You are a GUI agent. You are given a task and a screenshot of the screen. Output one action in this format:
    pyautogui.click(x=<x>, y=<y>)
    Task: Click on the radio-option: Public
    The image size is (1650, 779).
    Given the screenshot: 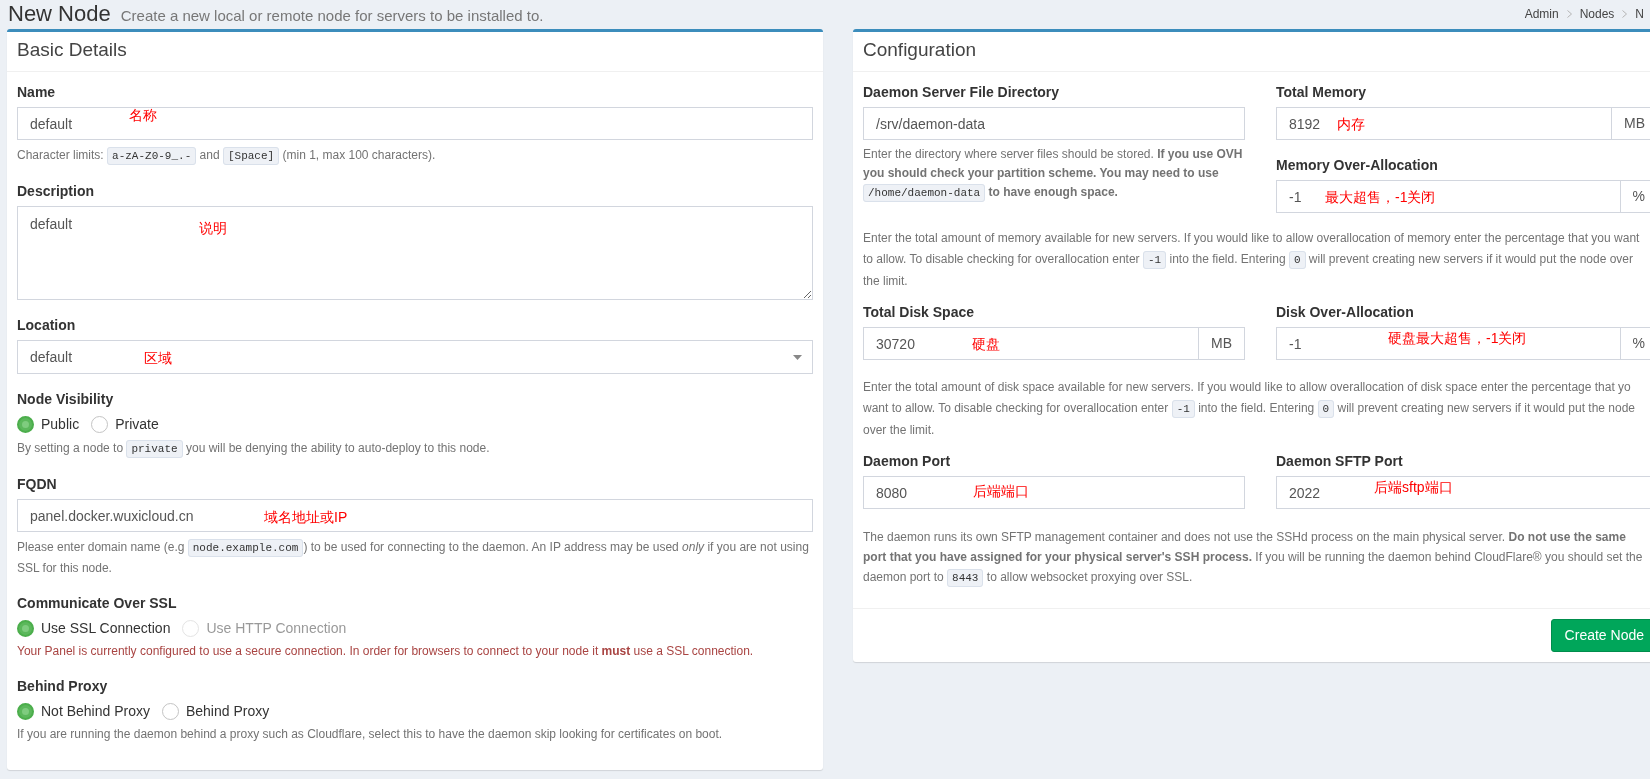 What is the action you would take?
    pyautogui.click(x=48, y=424)
    